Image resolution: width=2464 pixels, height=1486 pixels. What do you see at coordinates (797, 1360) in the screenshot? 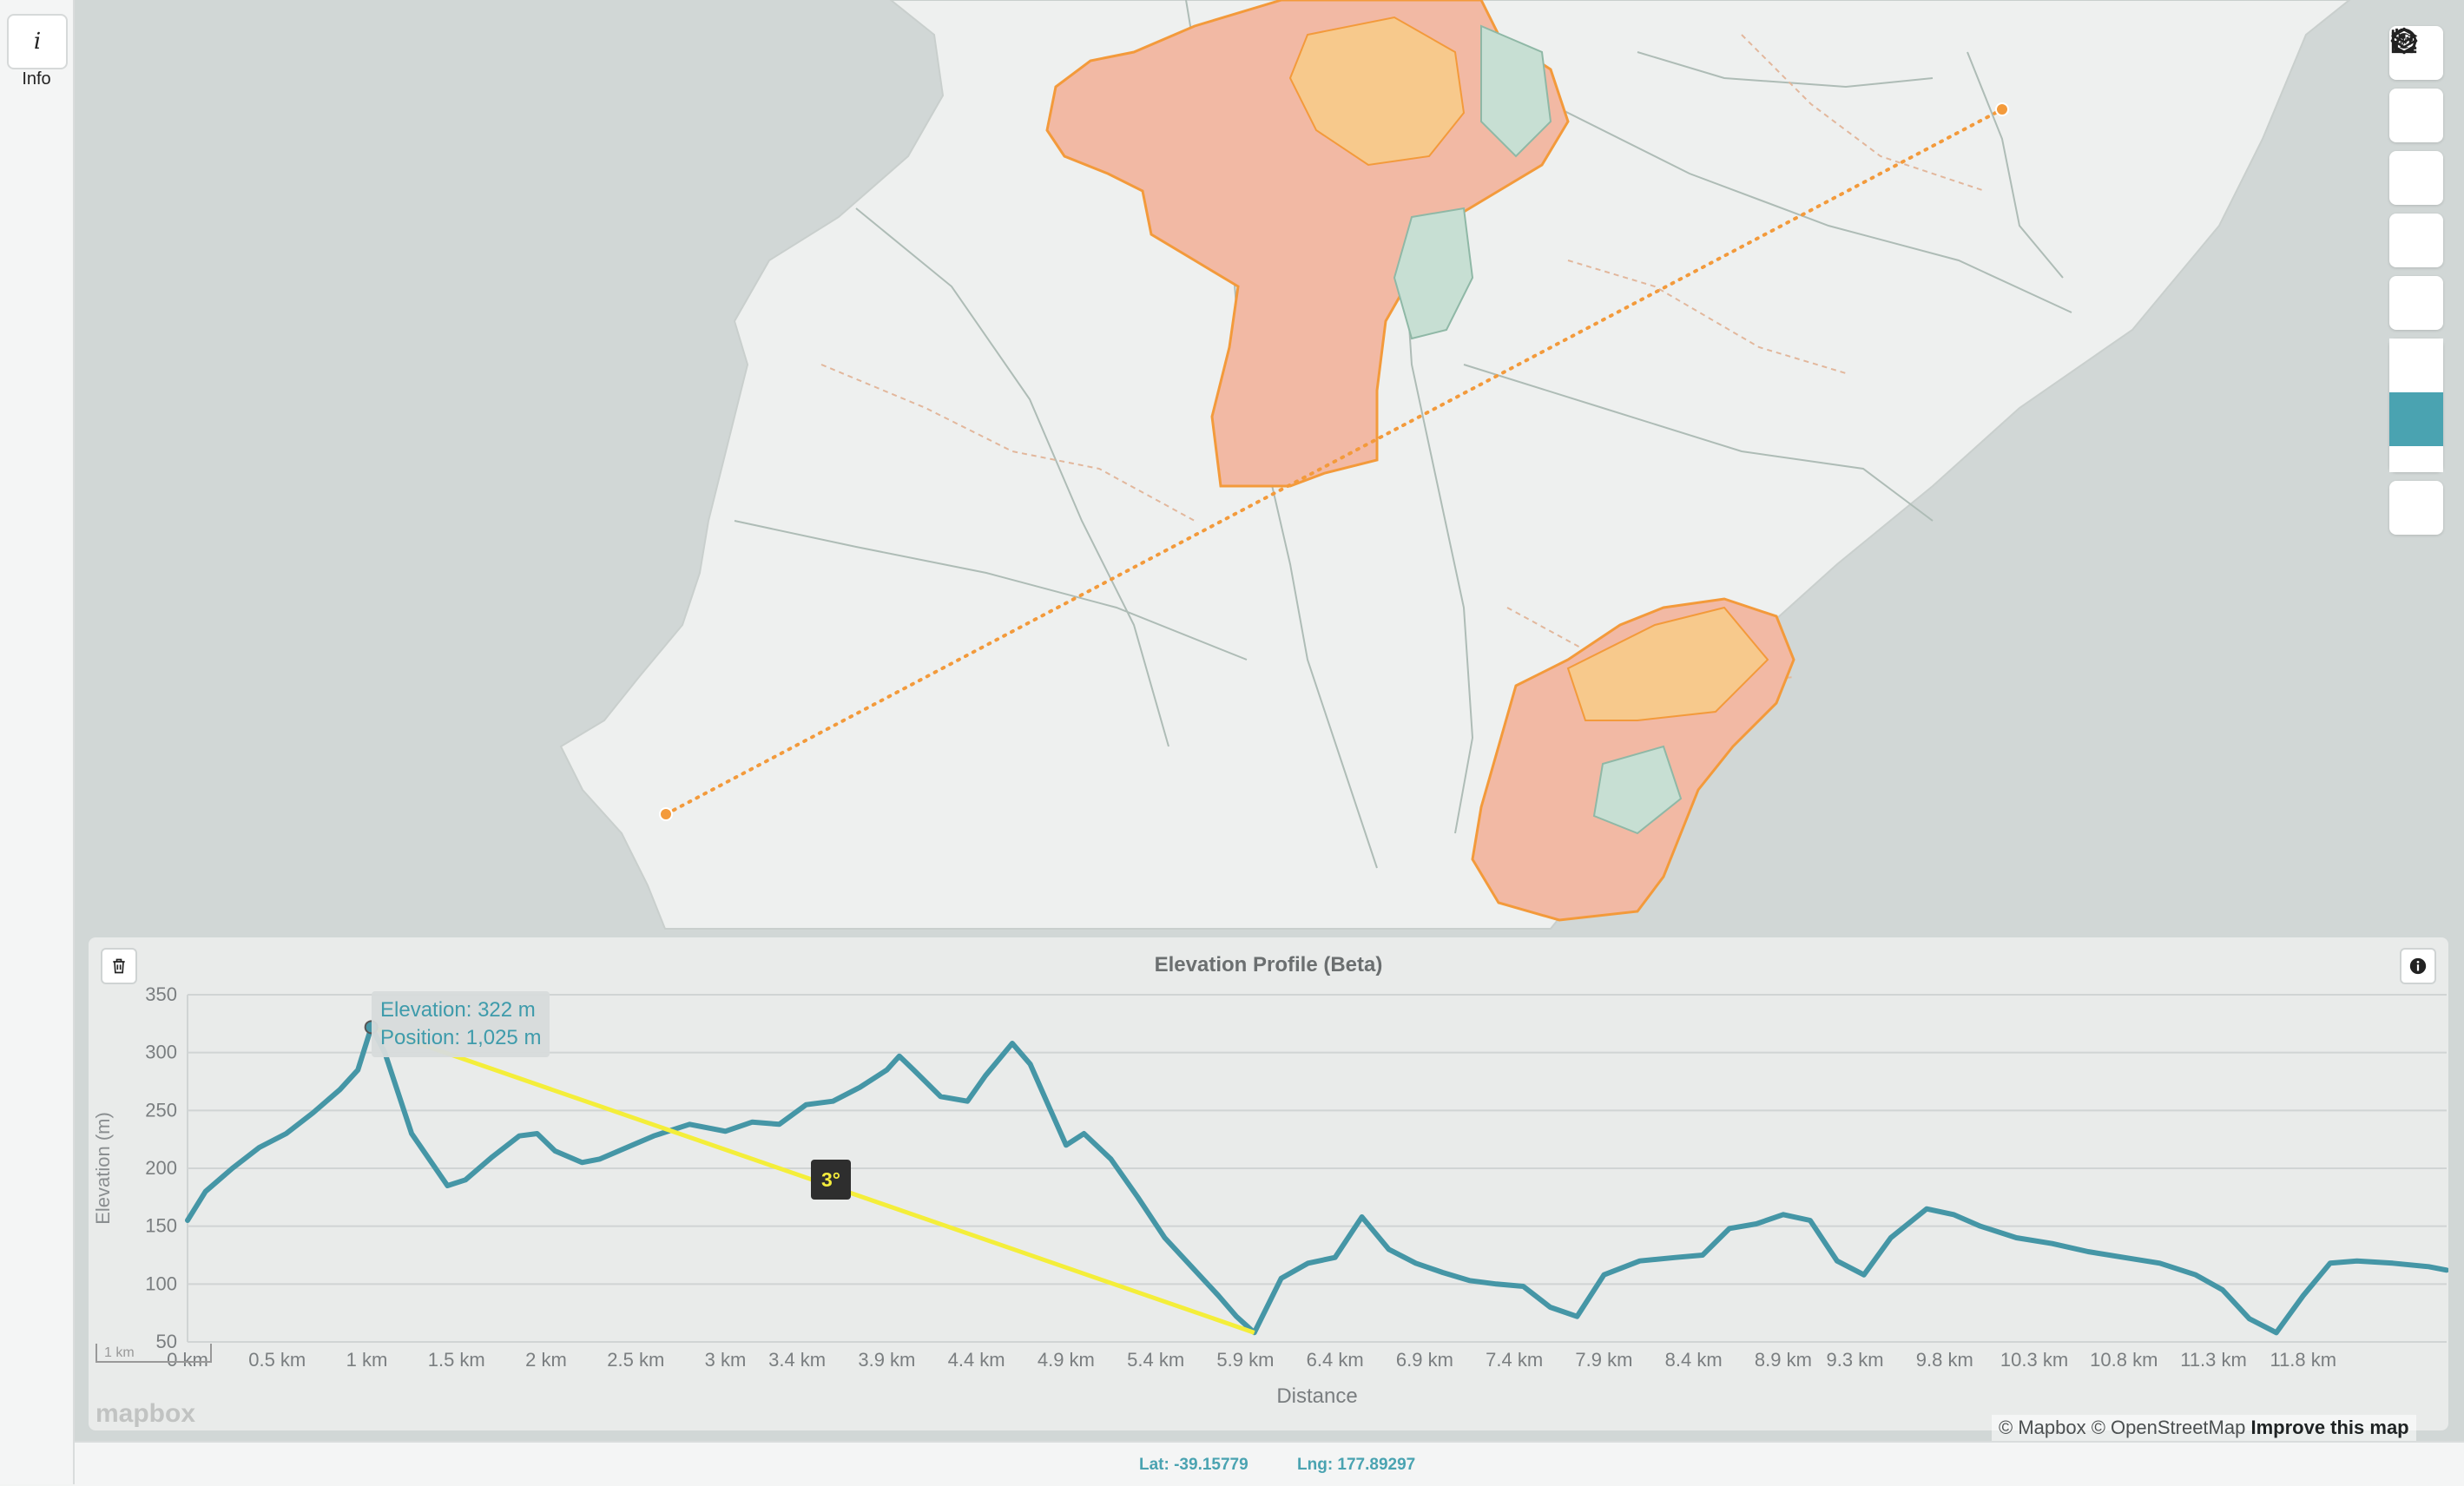
I see `x-tick-label: 3.4 km` at bounding box center [797, 1360].